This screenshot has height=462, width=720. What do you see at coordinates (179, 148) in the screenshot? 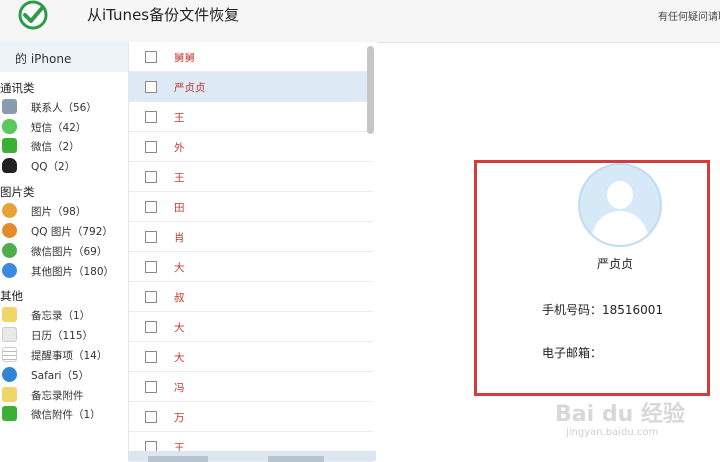
I see `contact-name: 外` at bounding box center [179, 148].